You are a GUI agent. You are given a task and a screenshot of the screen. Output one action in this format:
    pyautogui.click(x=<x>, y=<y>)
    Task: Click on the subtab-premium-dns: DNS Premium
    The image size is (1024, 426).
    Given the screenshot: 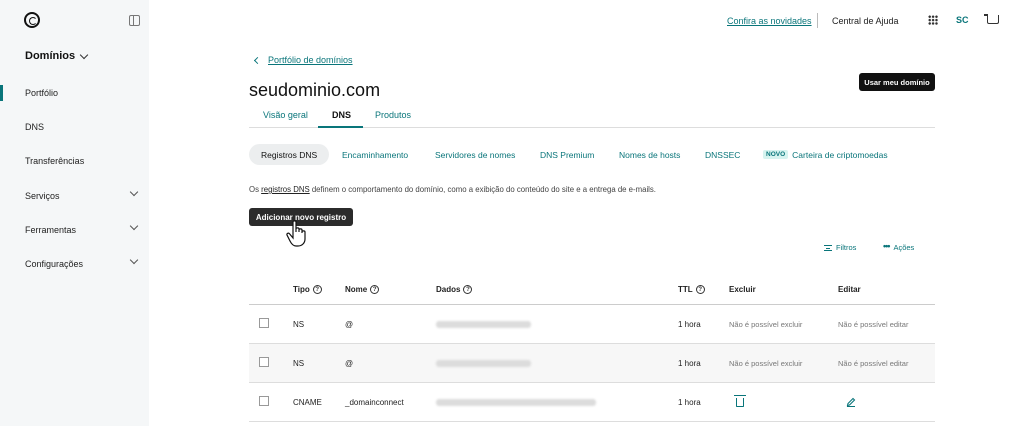 What is the action you would take?
    pyautogui.click(x=567, y=154)
    